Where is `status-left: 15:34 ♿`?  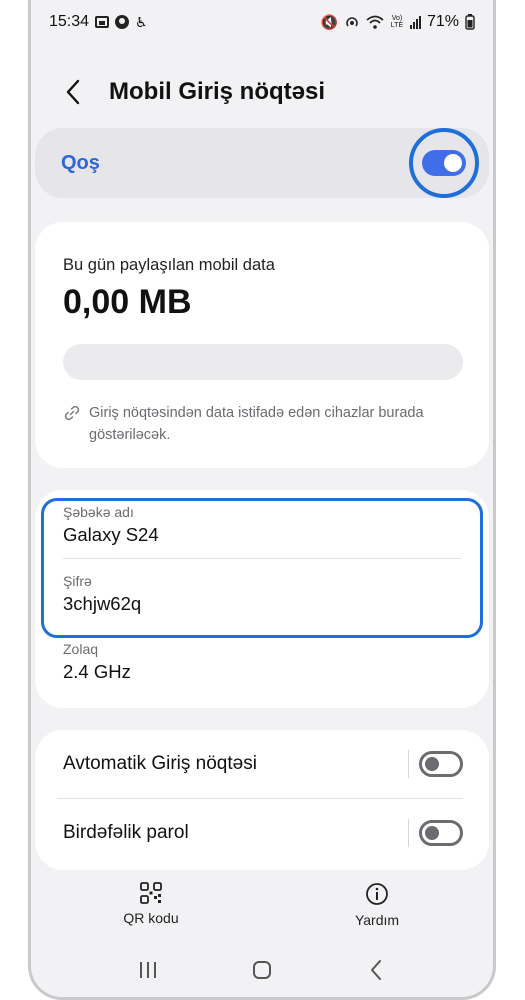
status-left: 15:34 ♿ is located at coordinates (98, 22).